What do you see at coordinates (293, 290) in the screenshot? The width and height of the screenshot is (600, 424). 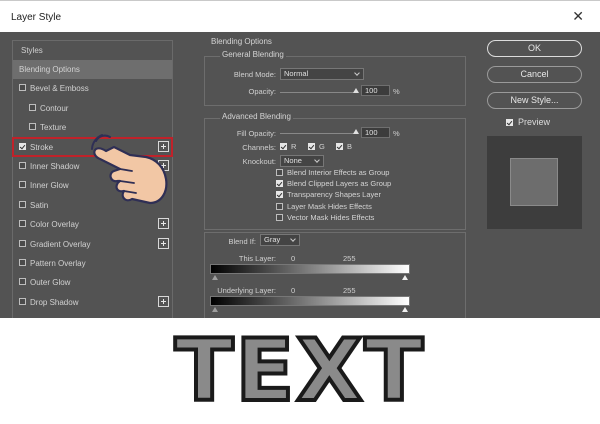 I see `underlying-layer-min: 0` at bounding box center [293, 290].